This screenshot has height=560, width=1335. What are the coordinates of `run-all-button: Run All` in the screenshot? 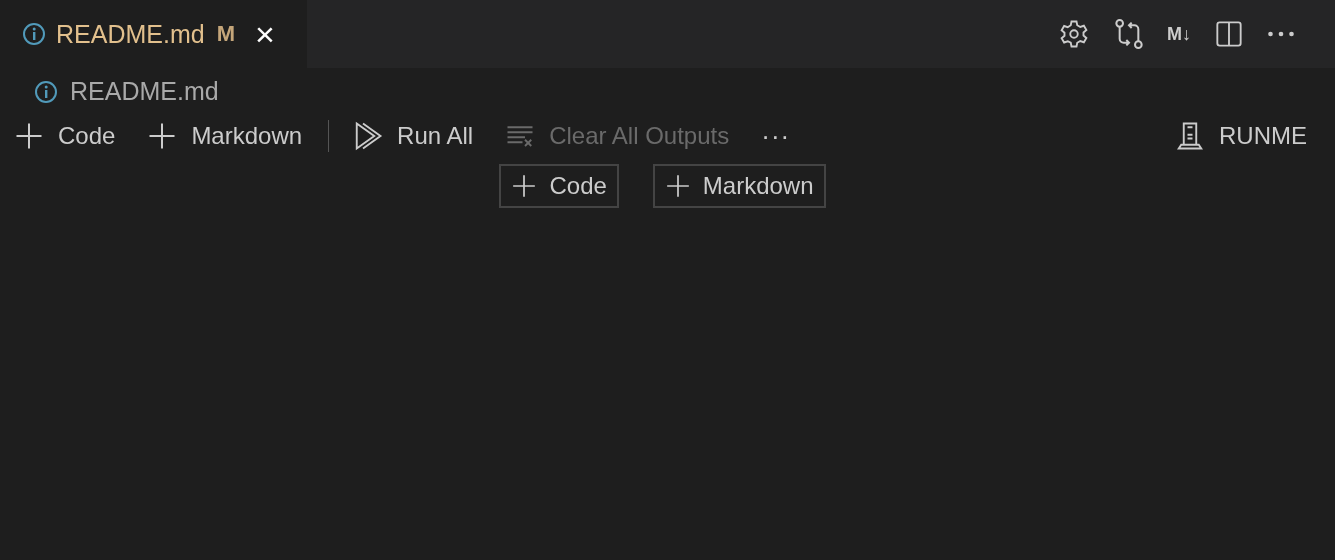 It's located at (413, 136).